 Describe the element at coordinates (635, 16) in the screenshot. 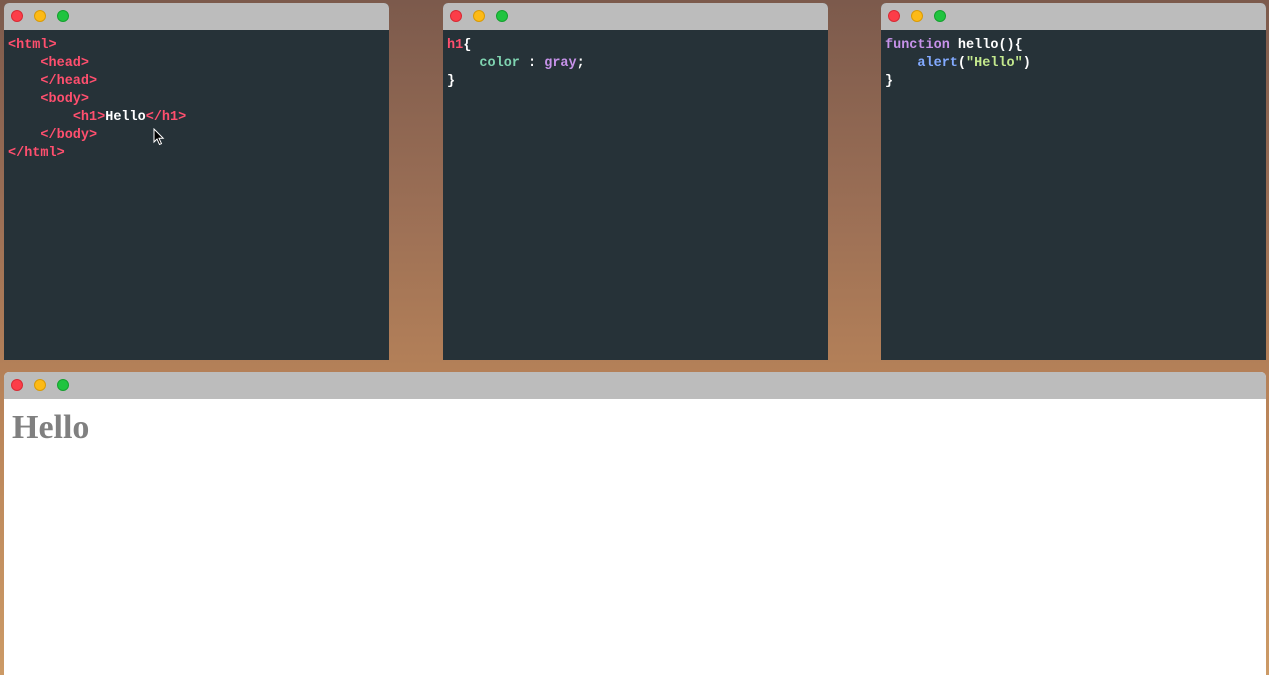

I see `css-editor-titlebar` at that location.